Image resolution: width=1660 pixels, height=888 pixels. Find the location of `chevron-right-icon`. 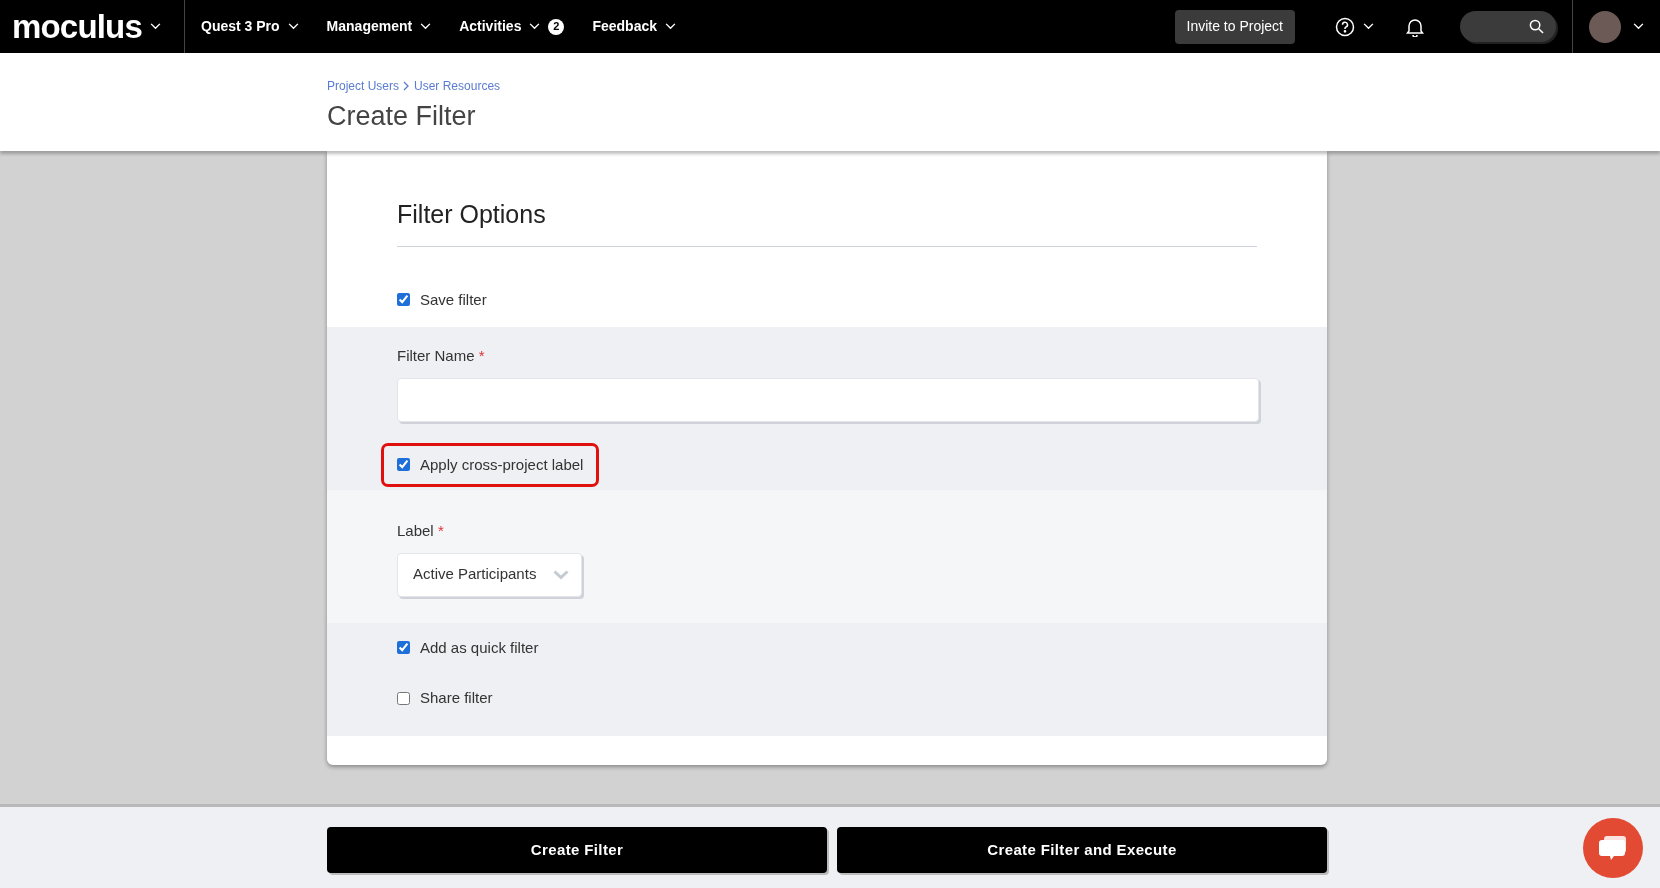

chevron-right-icon is located at coordinates (407, 86).